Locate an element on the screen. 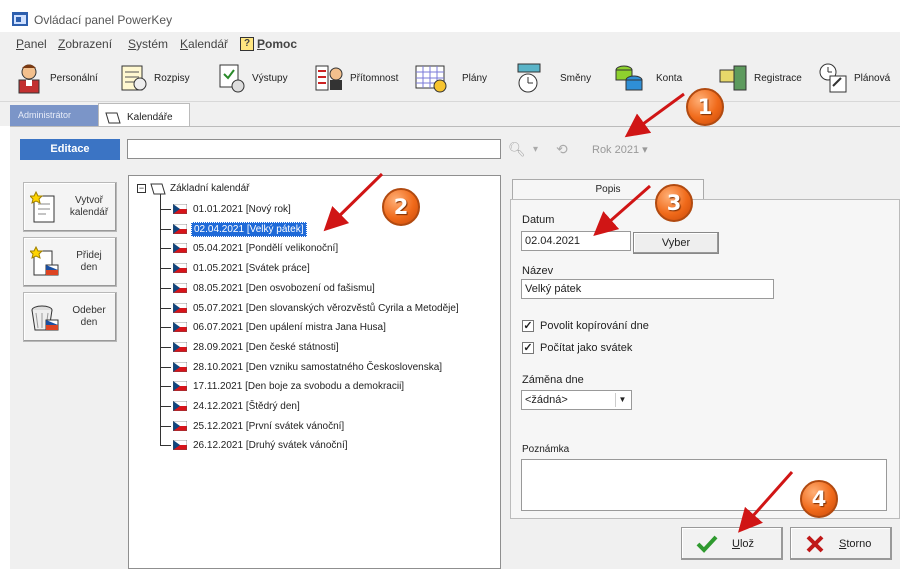 This screenshot has height=569, width=900. planner-icon is located at coordinates (833, 78).